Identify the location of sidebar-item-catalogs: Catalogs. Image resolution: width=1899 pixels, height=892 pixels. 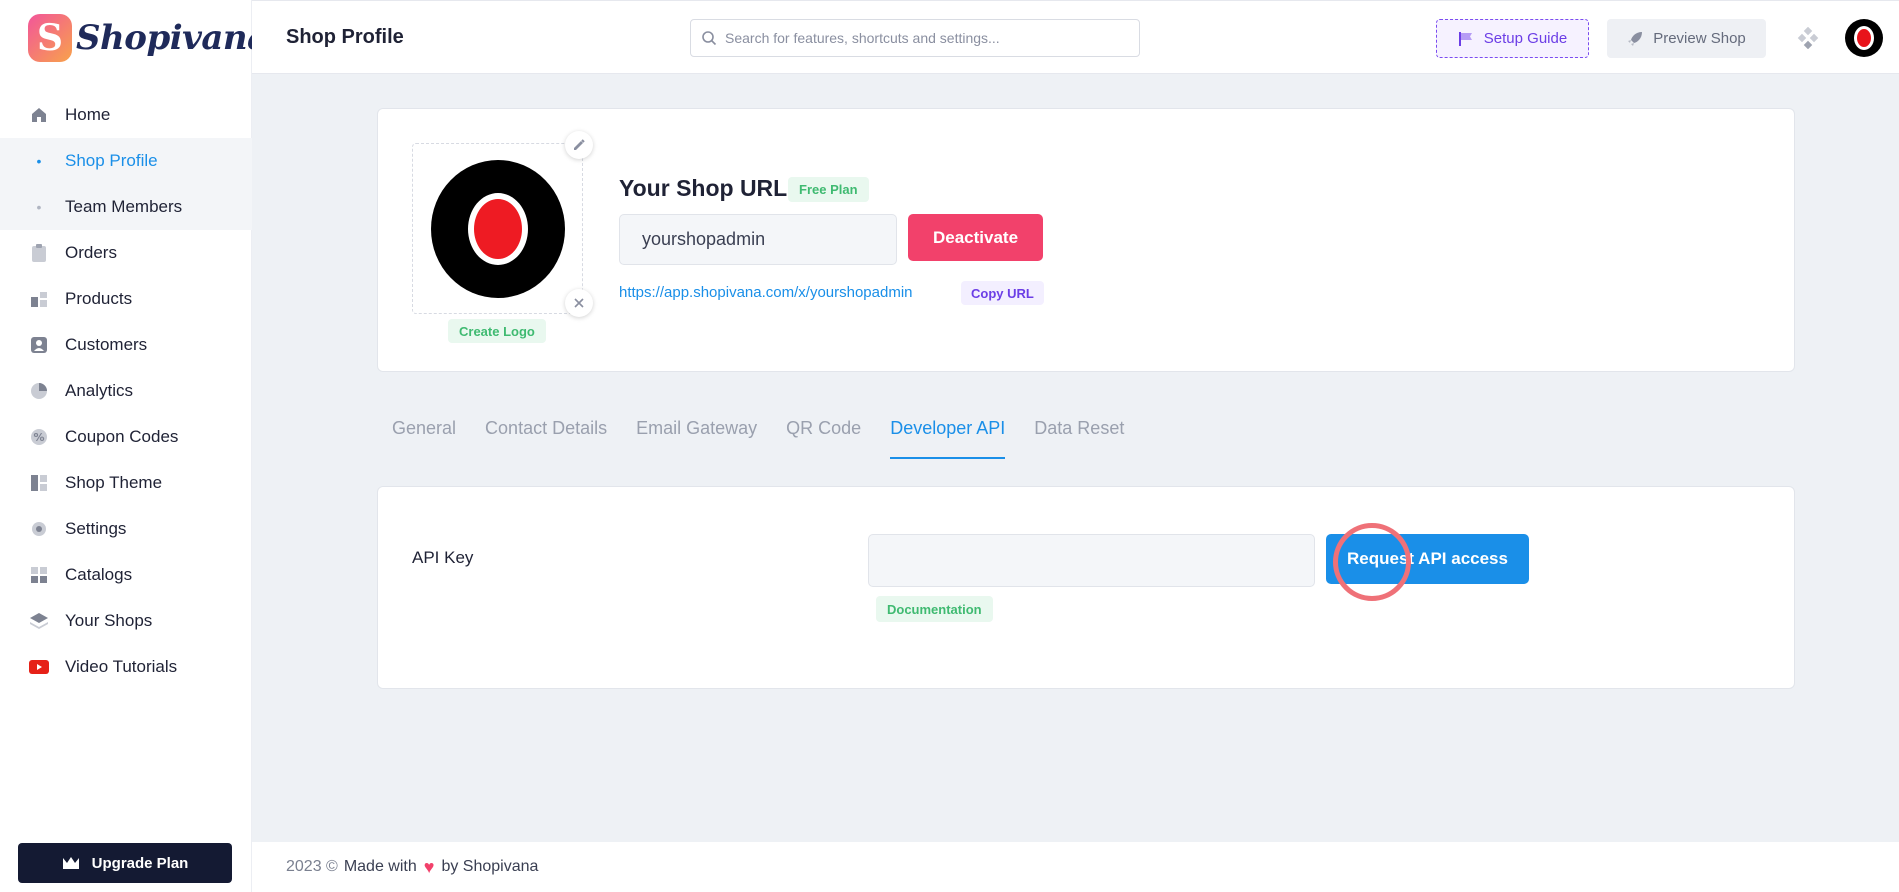
(126, 575).